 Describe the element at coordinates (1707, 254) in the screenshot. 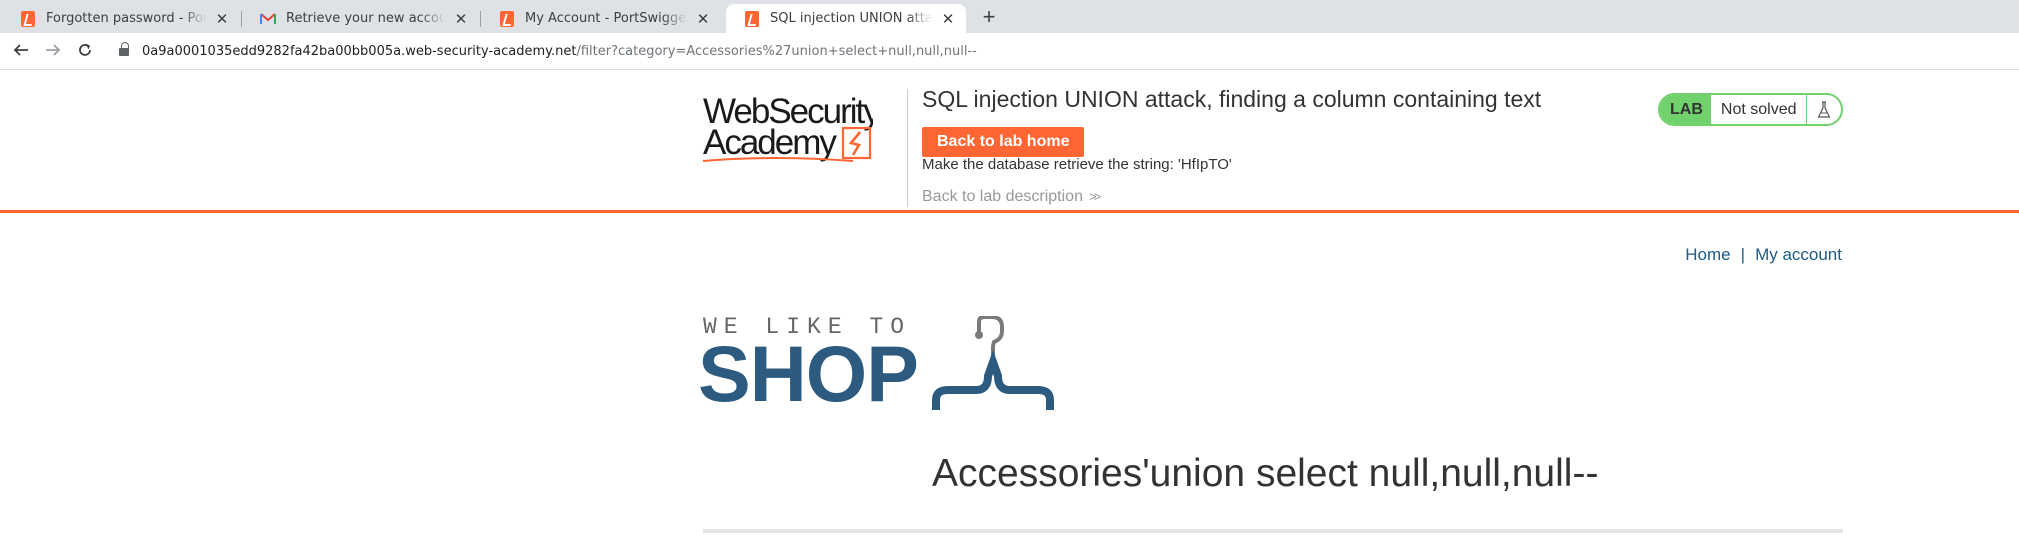

I see `home-link: Home` at that location.